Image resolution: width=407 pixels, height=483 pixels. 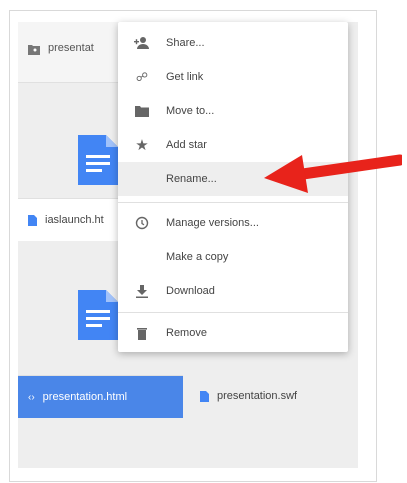 What do you see at coordinates (142, 145) in the screenshot?
I see `star-icon: ★` at bounding box center [142, 145].